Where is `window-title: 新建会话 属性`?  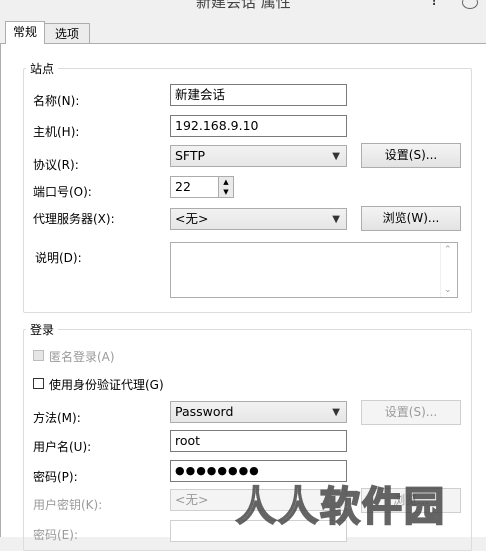
window-title: 新建会话 属性 is located at coordinates (243, 5).